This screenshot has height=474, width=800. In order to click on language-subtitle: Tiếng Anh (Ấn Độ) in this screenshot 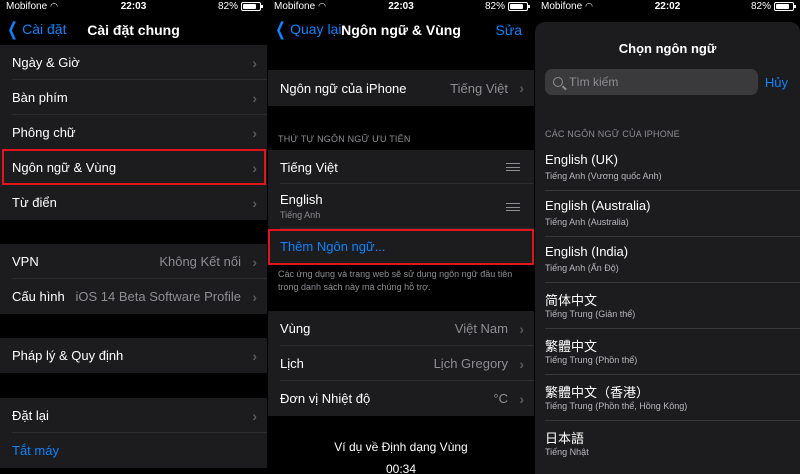, I will do `click(582, 268)`.